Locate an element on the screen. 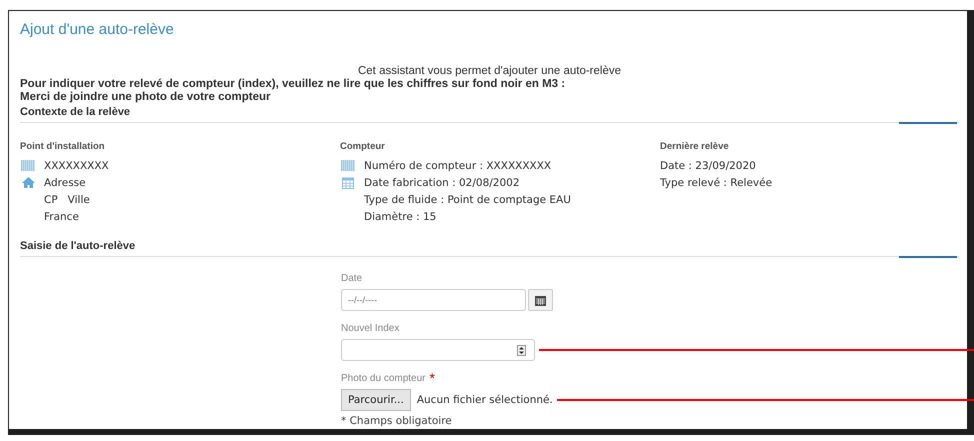 Image resolution: width=974 pixels, height=441 pixels. section-heading: Contexte de la relève is located at coordinates (76, 112).